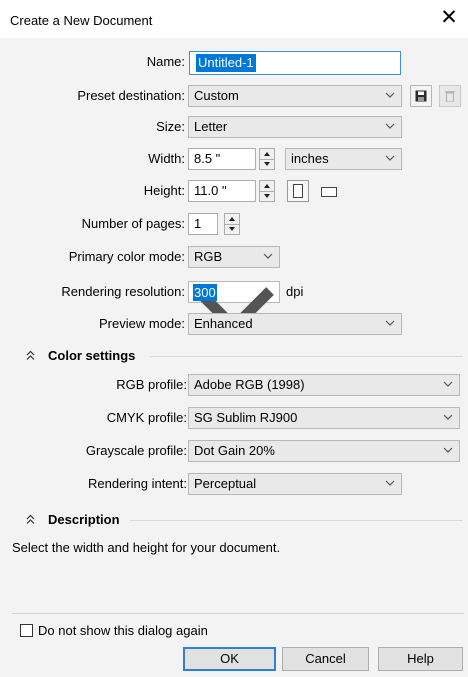 The width and height of the screenshot is (468, 677). I want to click on delete-preset-button, so click(450, 96).